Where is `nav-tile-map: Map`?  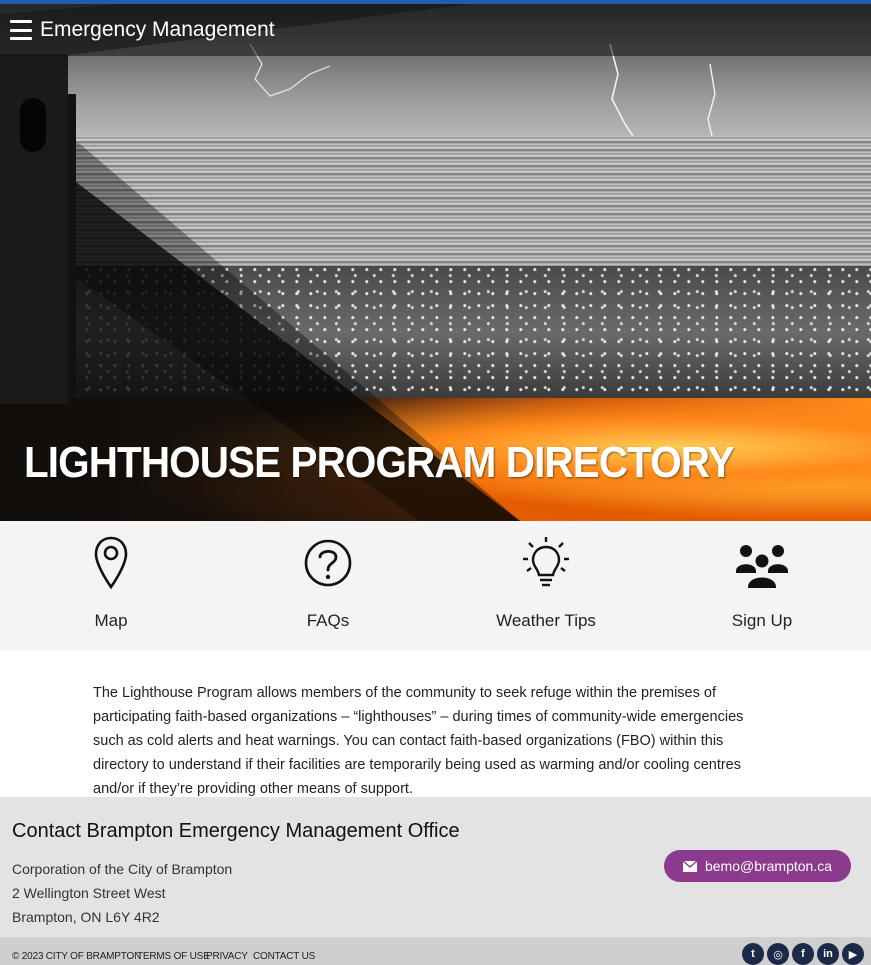 nav-tile-map: Map is located at coordinates (111, 586).